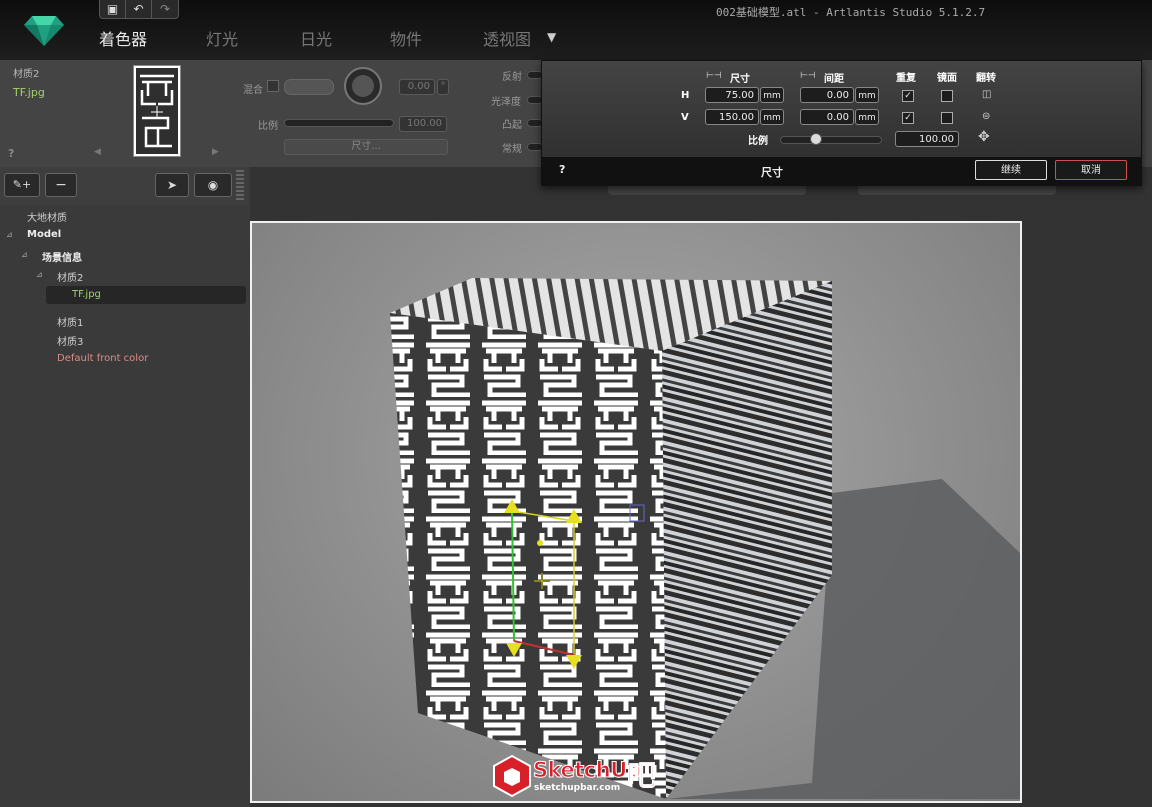 This screenshot has height=807, width=1152. Describe the element at coordinates (70, 276) in the screenshot. I see `tree-item-material2: 材质2` at that location.